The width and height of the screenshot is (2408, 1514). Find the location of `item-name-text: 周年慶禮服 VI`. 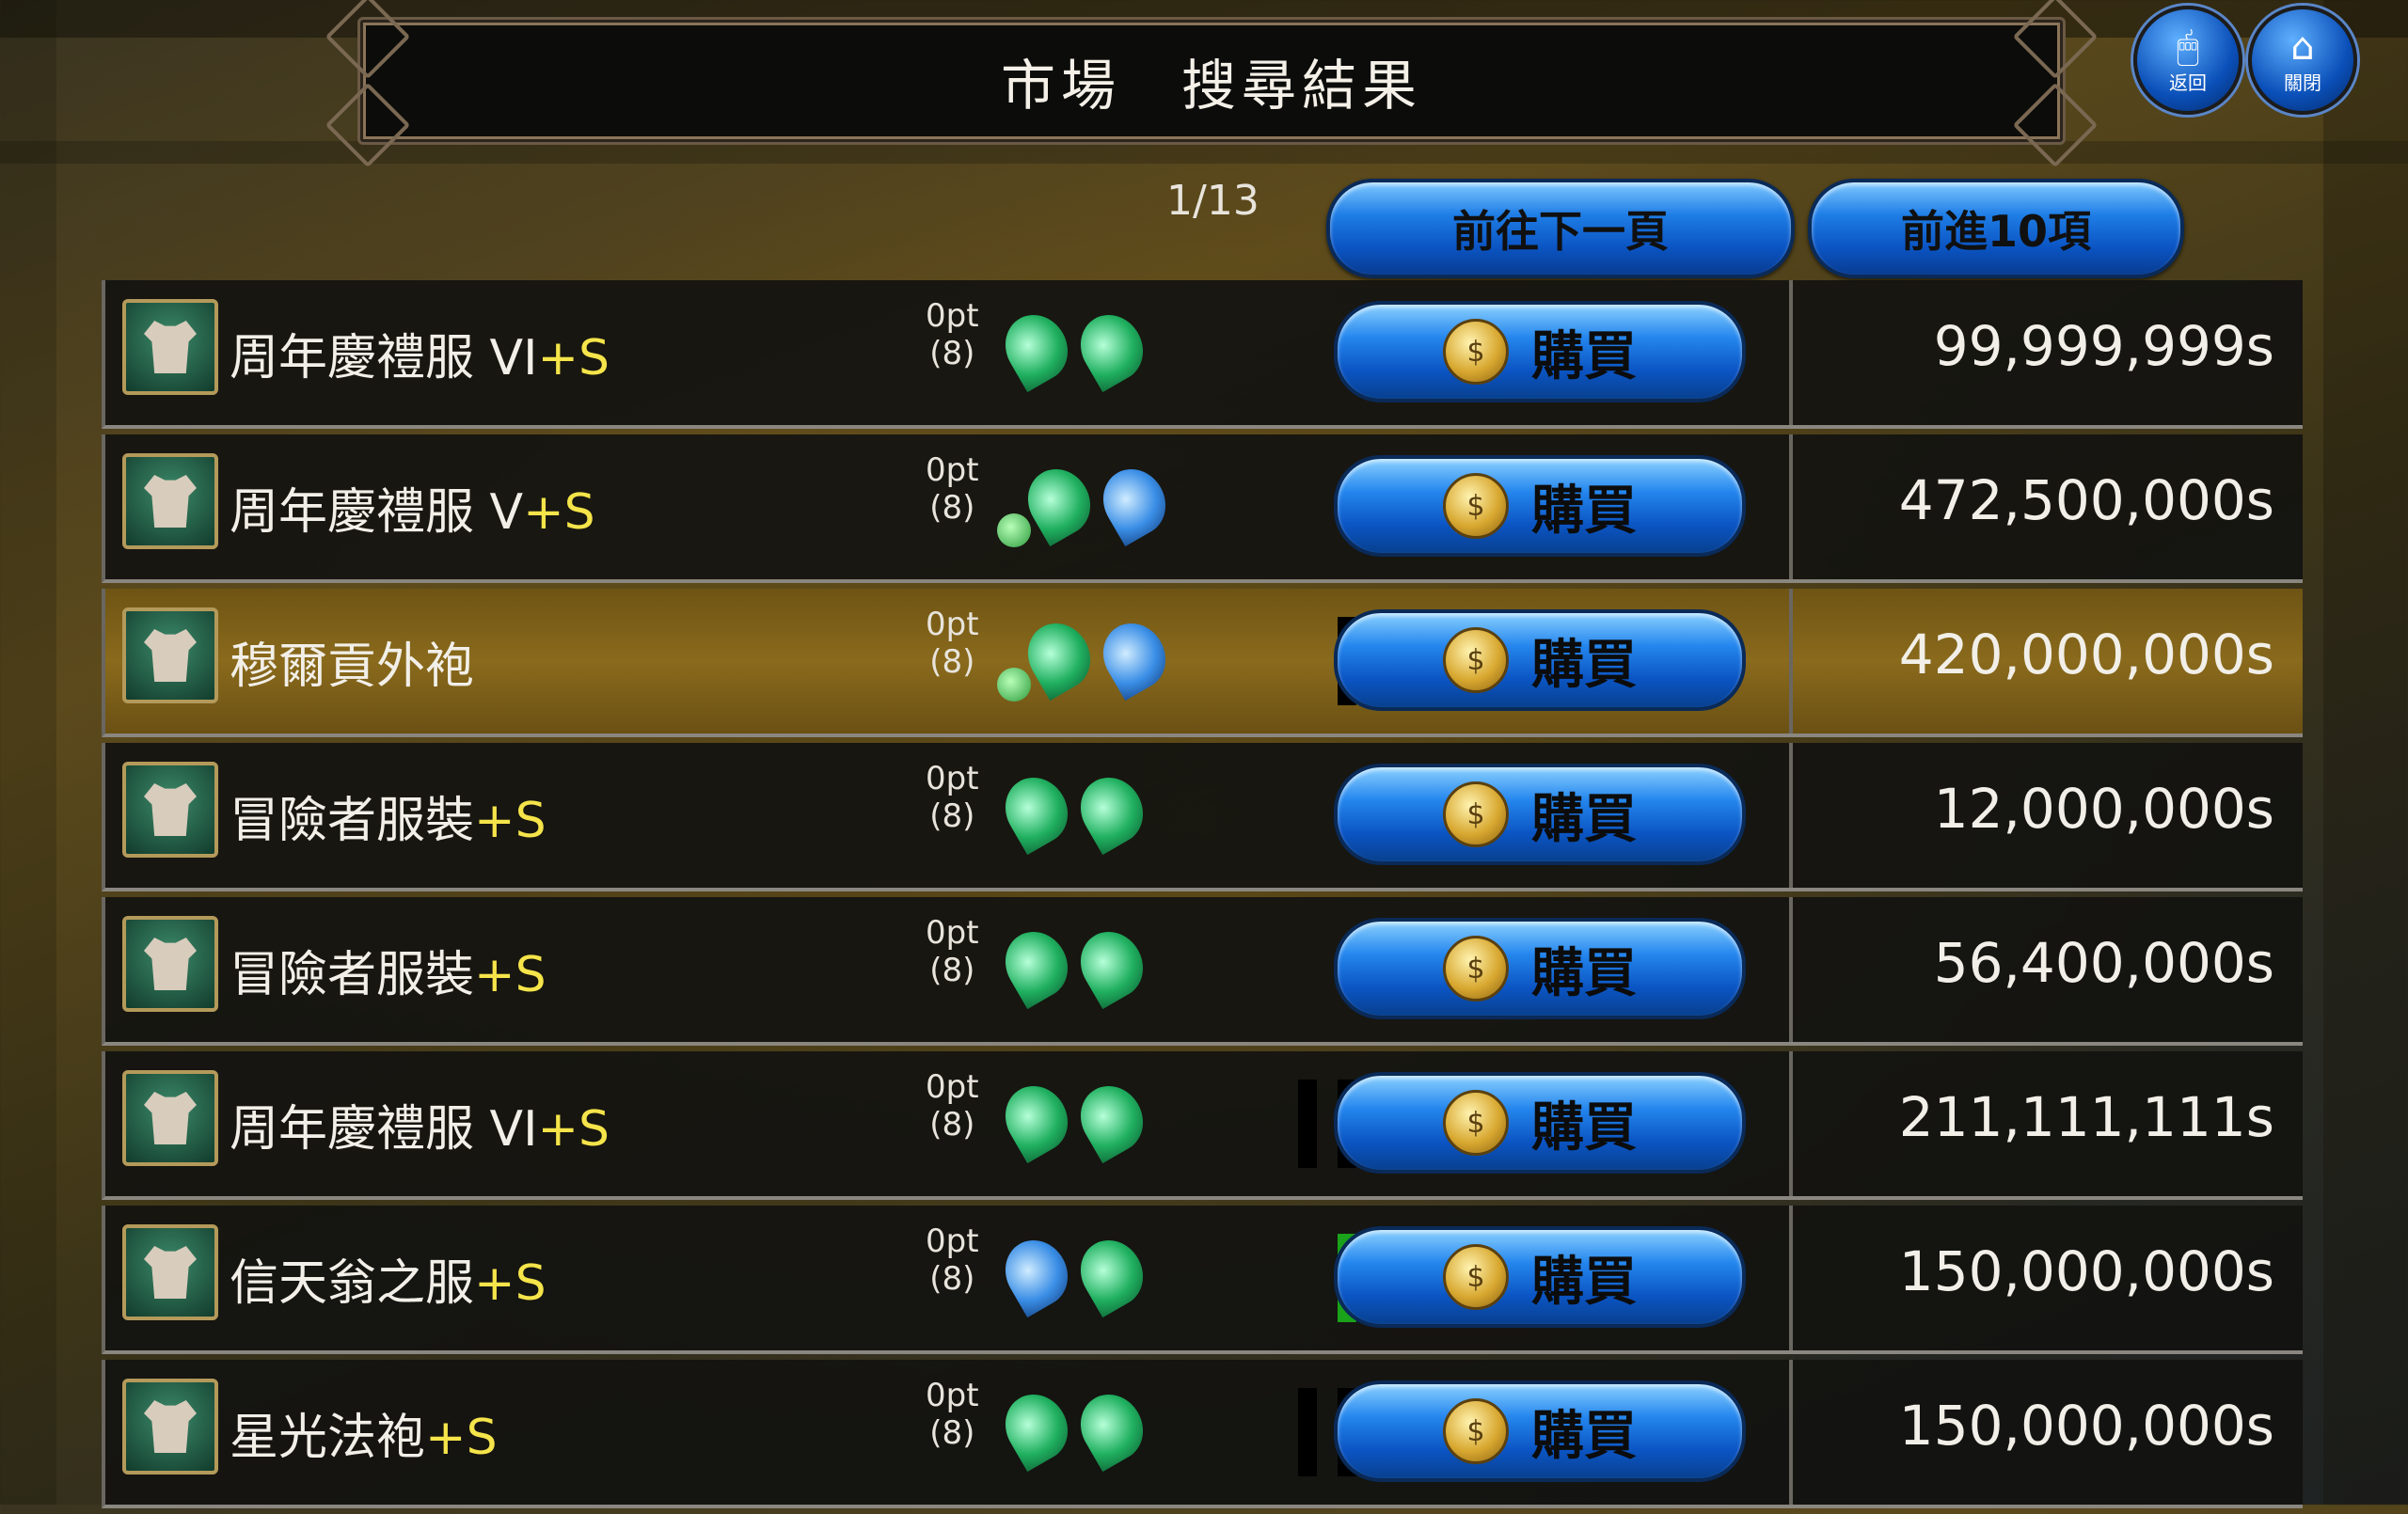

item-name-text: 周年慶禮服 VI is located at coordinates (384, 1129).